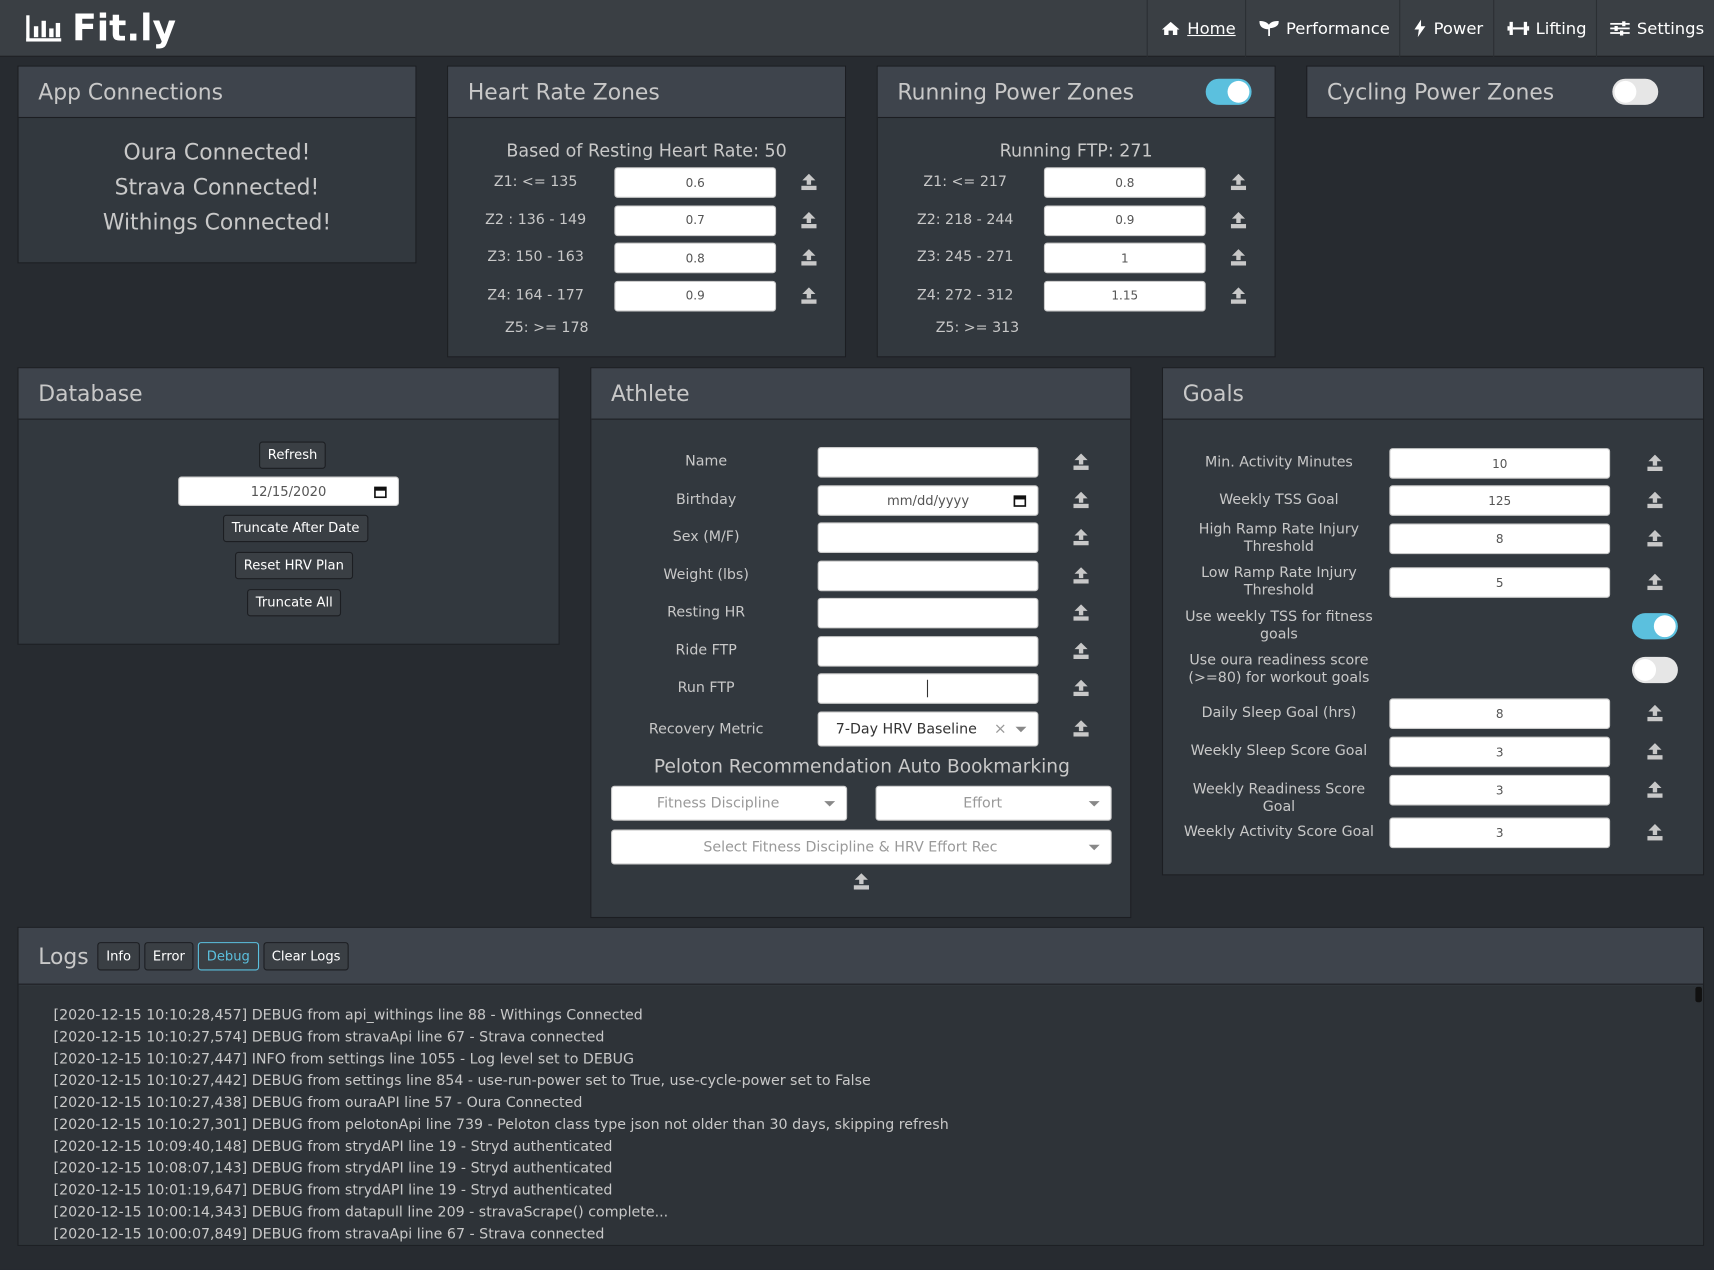  I want to click on effort-select: Effort, so click(993, 803).